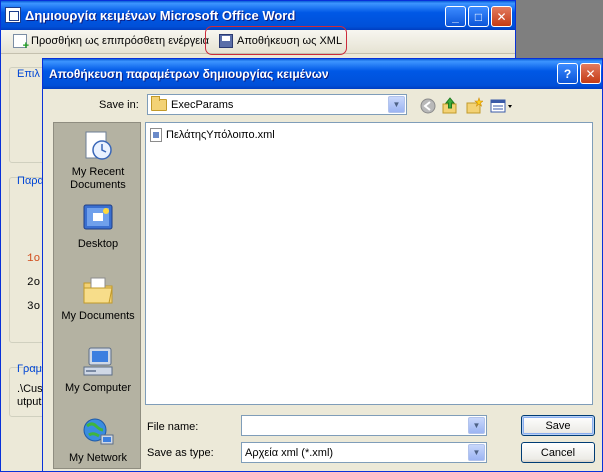  Describe the element at coordinates (180, 453) in the screenshot. I see `save-as-type-label: Save as type:` at that location.